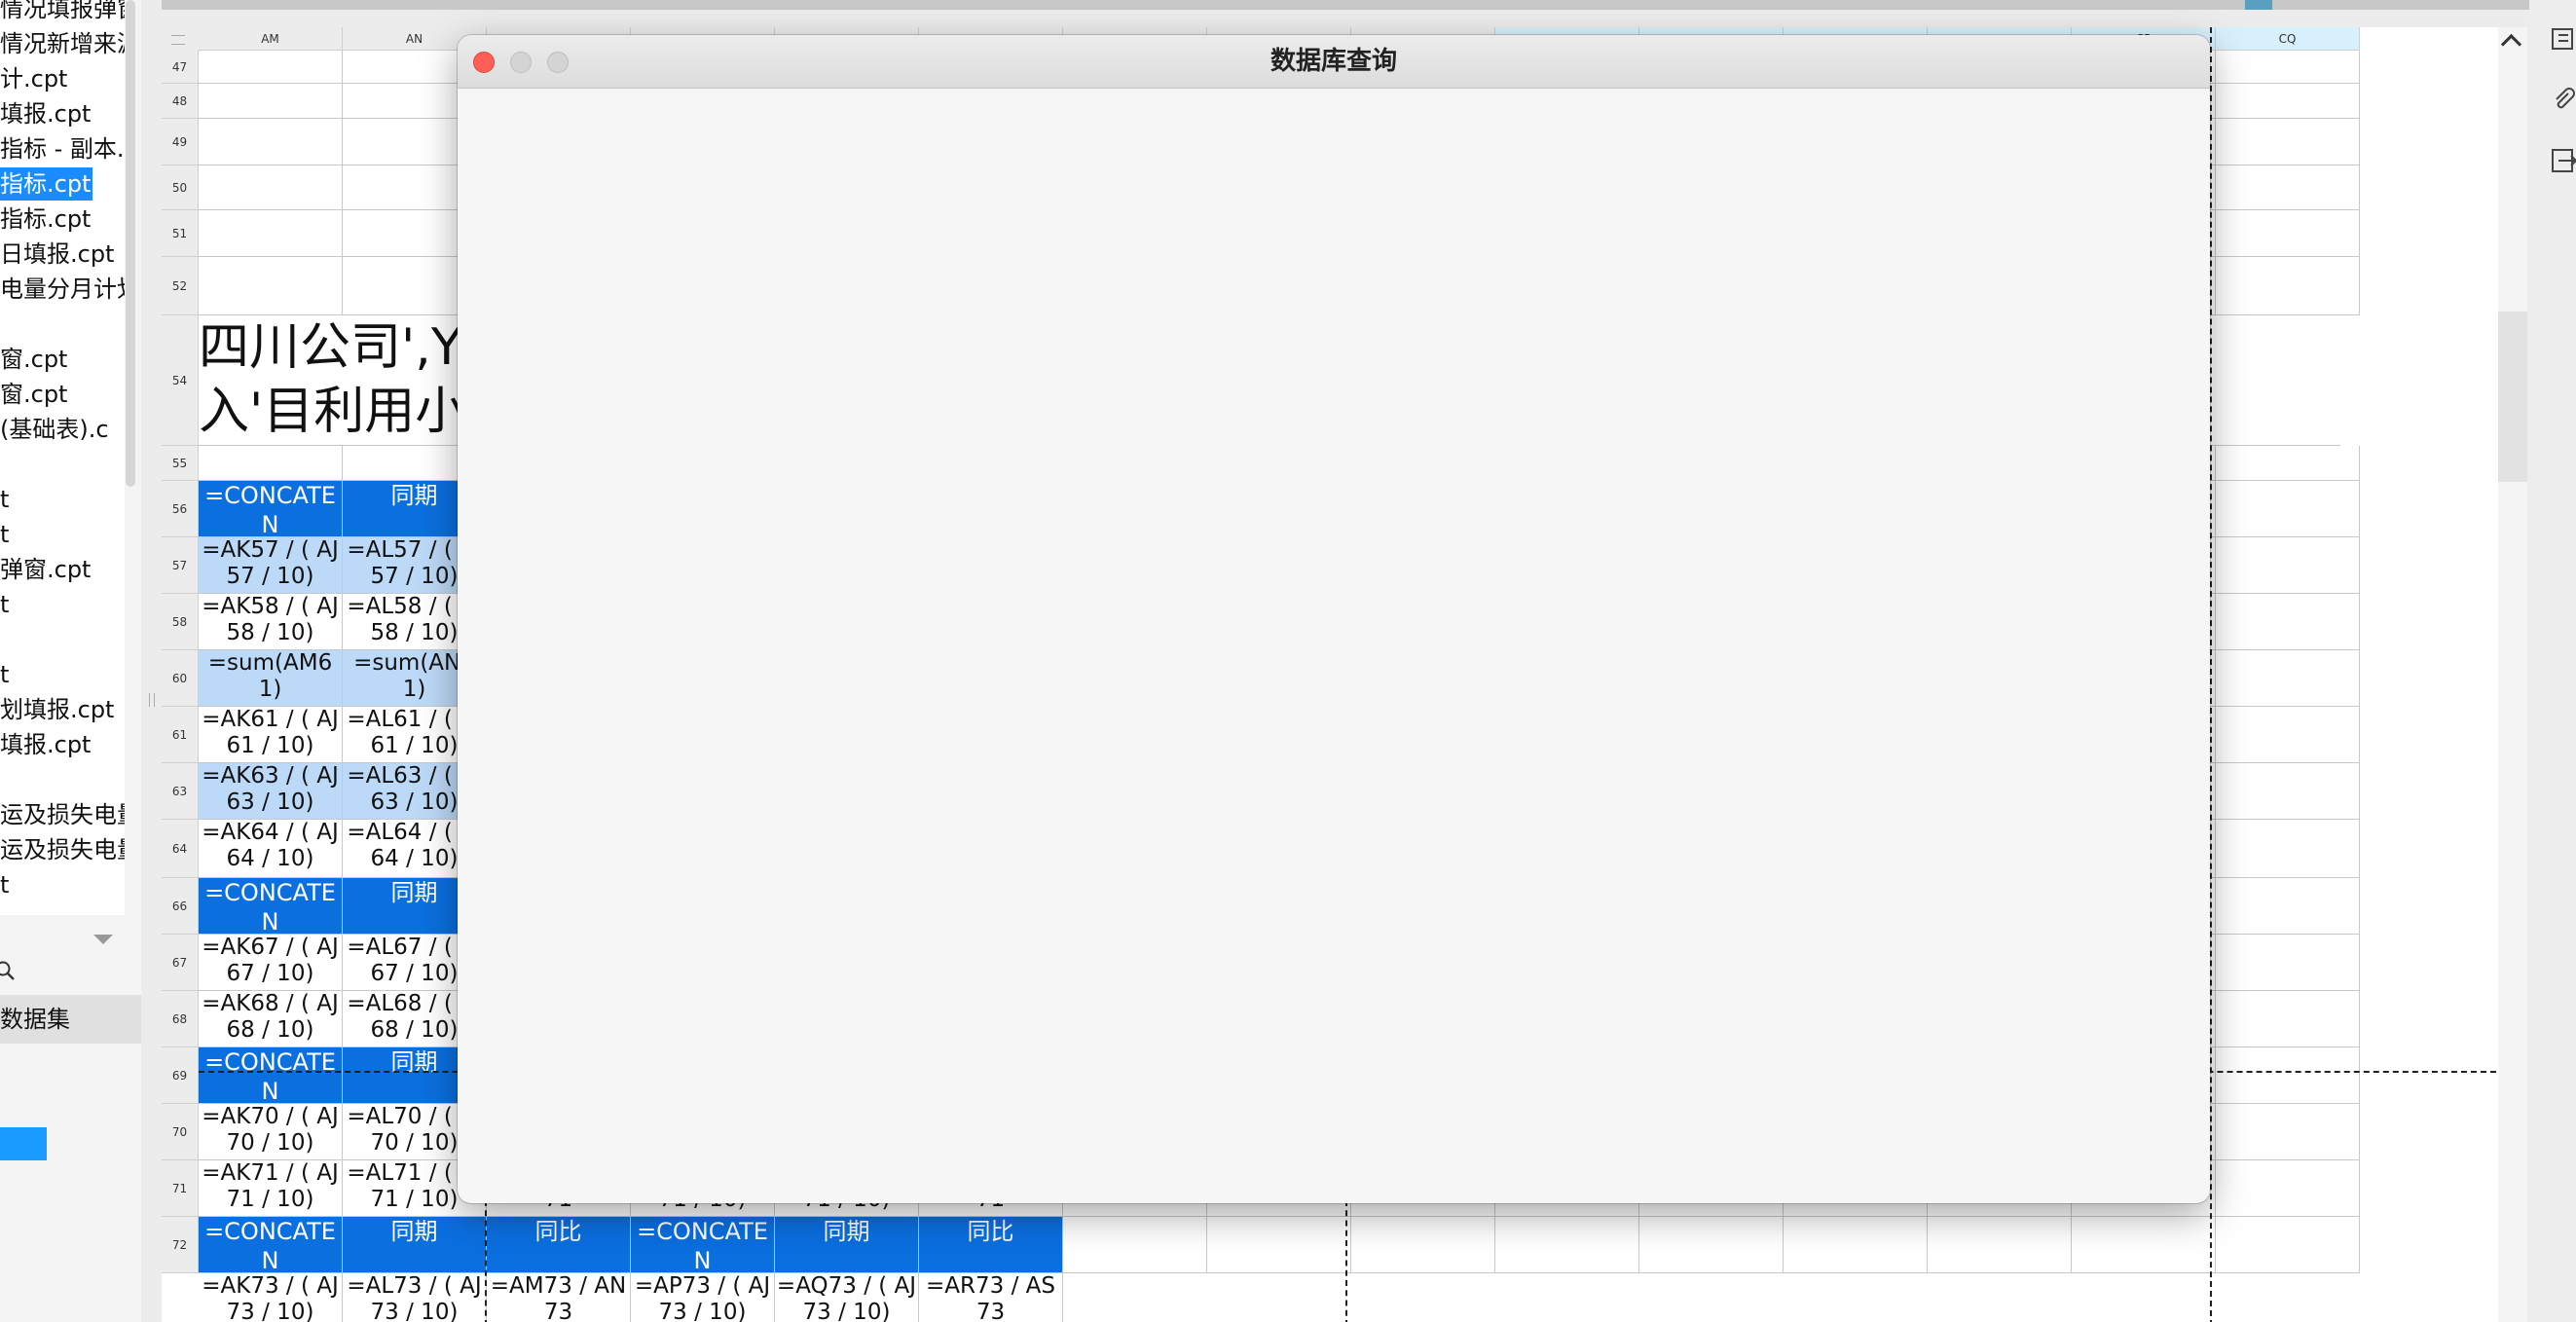 The height and width of the screenshot is (1322, 2576). What do you see at coordinates (180, 849) in the screenshot?
I see `row-header: 64` at bounding box center [180, 849].